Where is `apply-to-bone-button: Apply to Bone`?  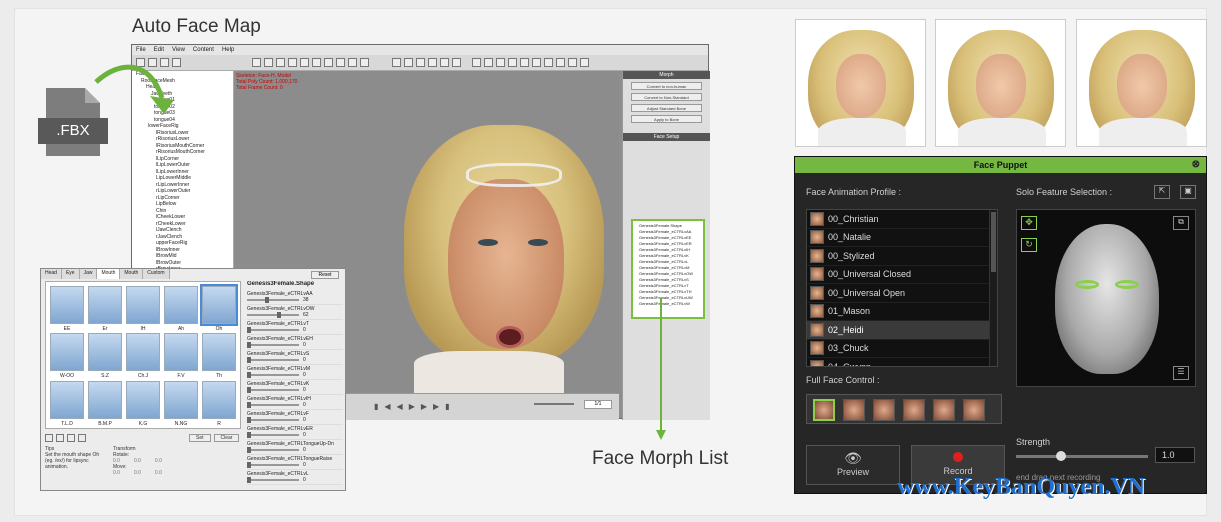
apply-to-bone-button: Apply to Bone is located at coordinates (666, 119).